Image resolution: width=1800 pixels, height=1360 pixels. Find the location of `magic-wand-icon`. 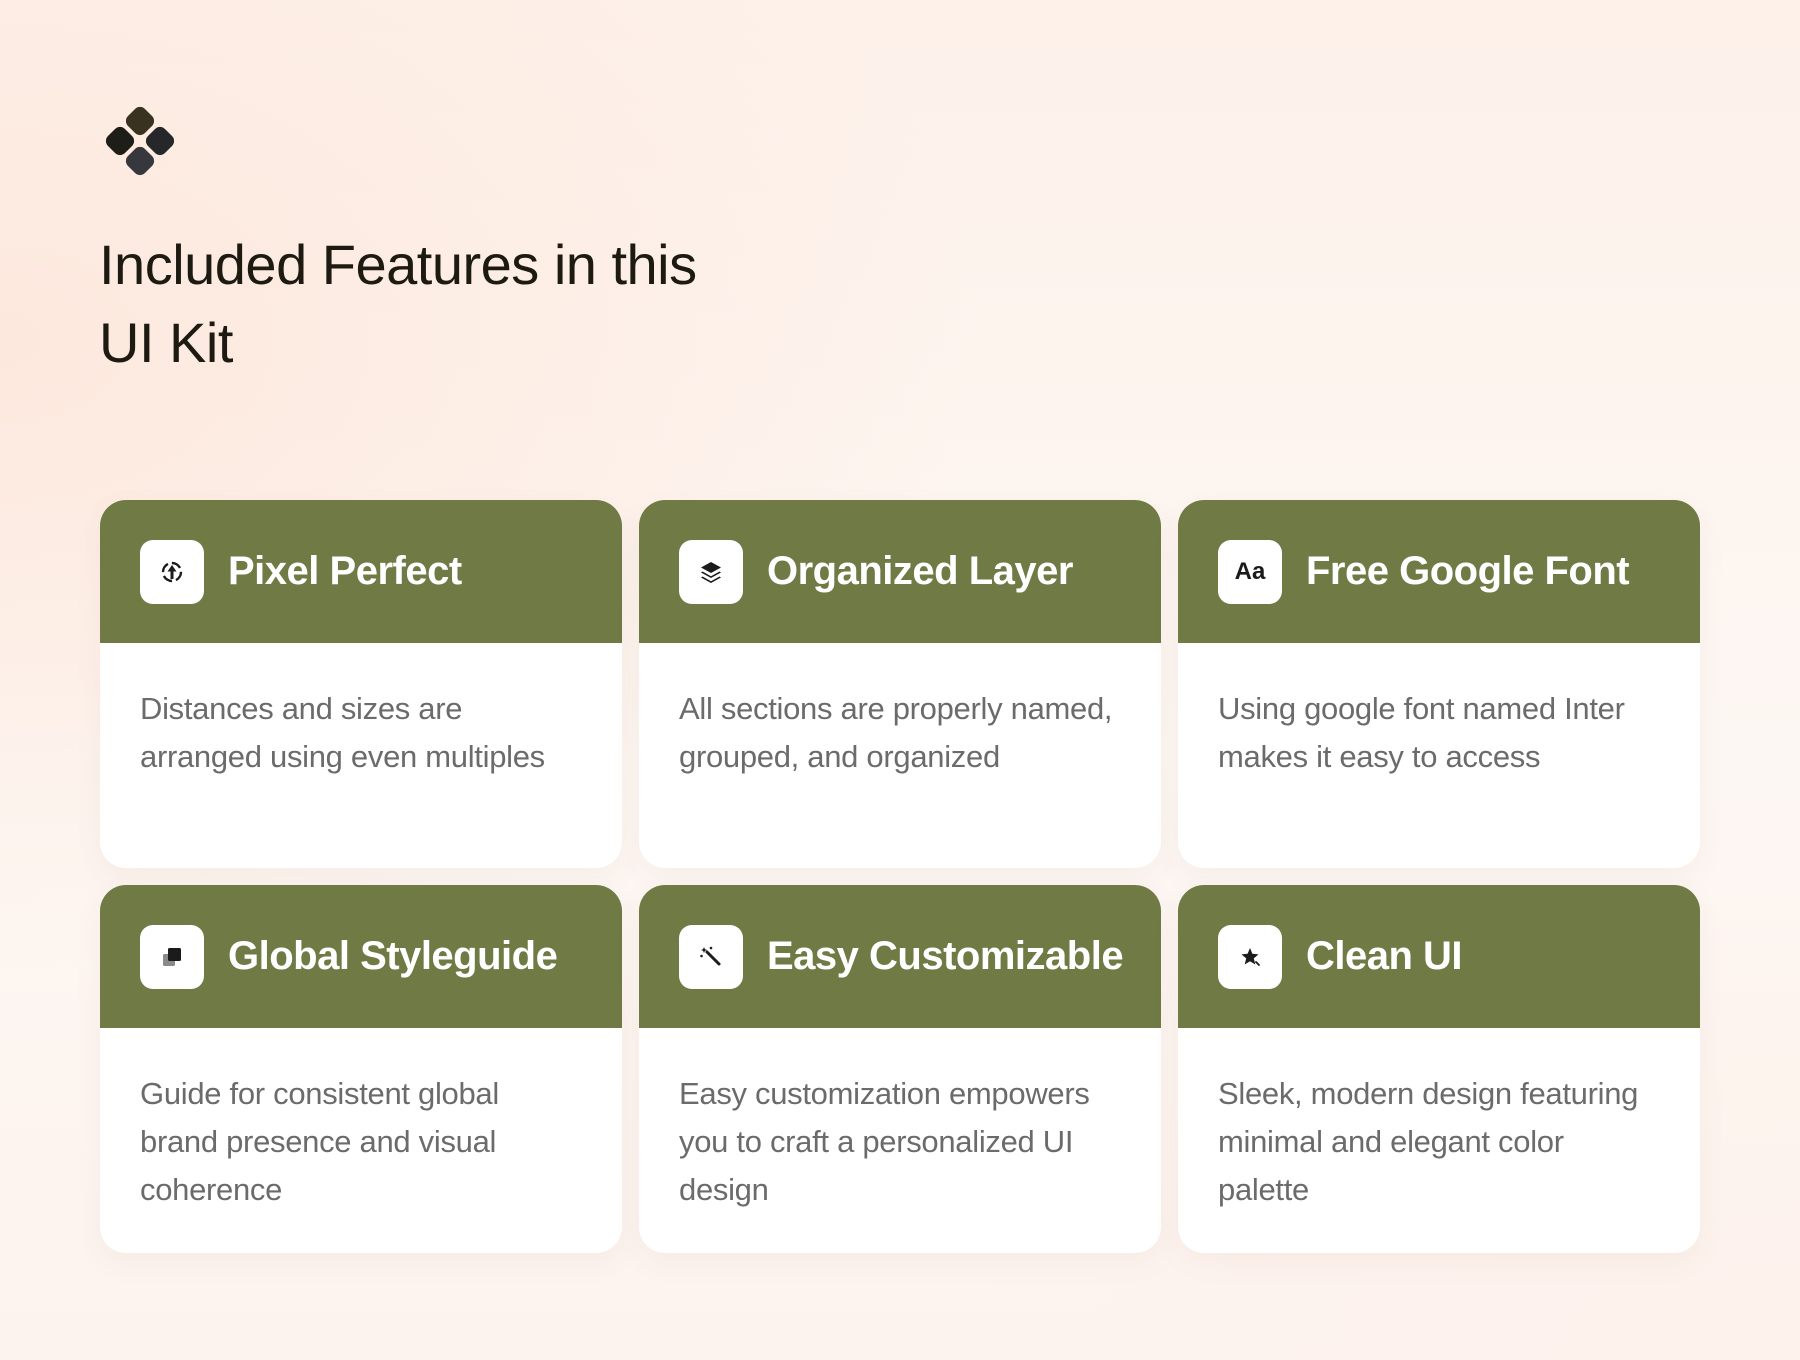

magic-wand-icon is located at coordinates (711, 956).